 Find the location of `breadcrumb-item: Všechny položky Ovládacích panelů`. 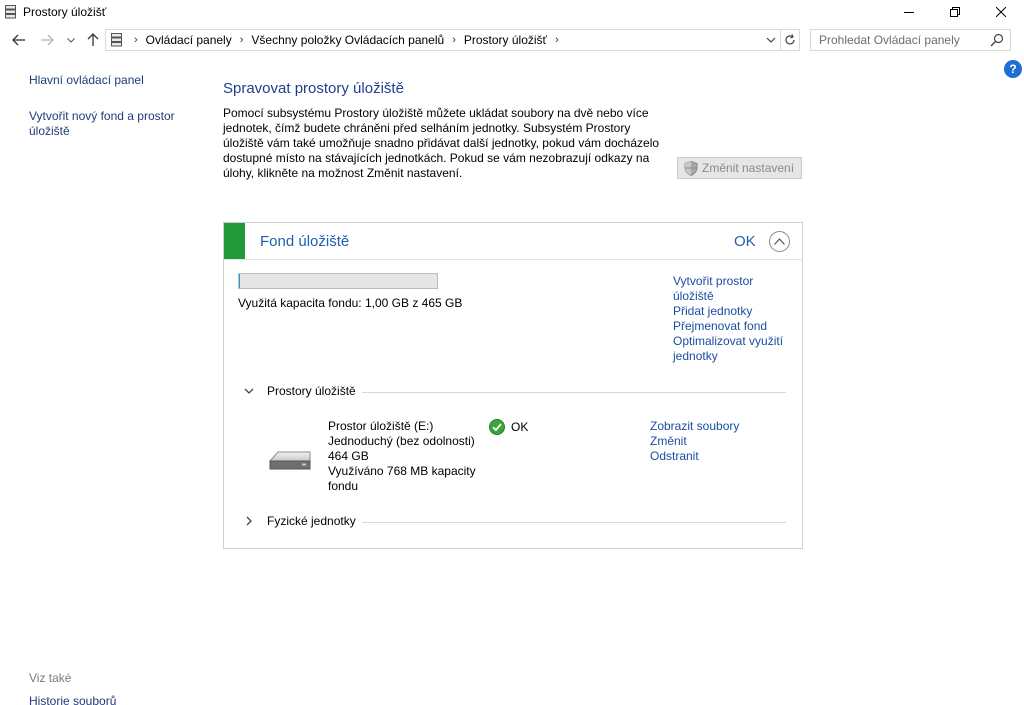

breadcrumb-item: Všechny položky Ovládacích panelů is located at coordinates (347, 40).